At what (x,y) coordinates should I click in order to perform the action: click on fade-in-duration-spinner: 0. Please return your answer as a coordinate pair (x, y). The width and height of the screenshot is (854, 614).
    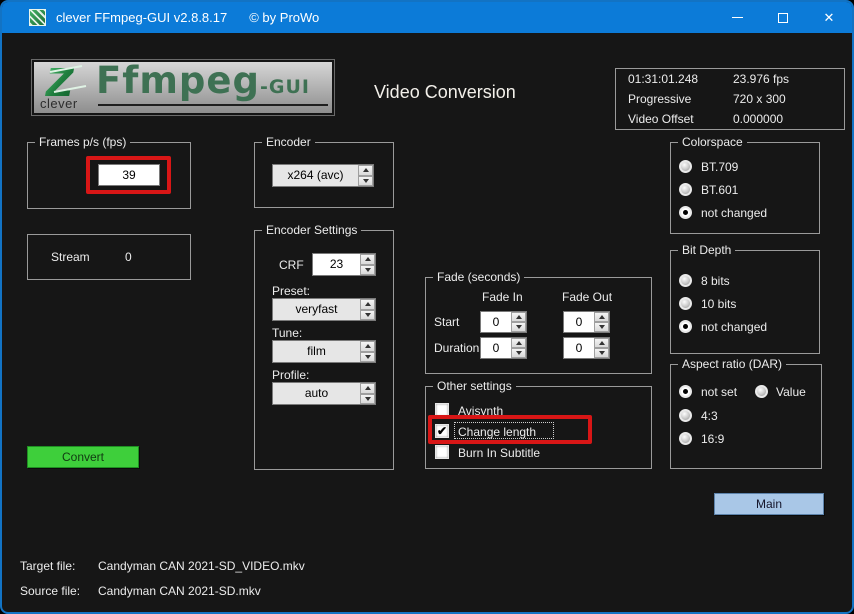
    Looking at the image, I should click on (503, 348).